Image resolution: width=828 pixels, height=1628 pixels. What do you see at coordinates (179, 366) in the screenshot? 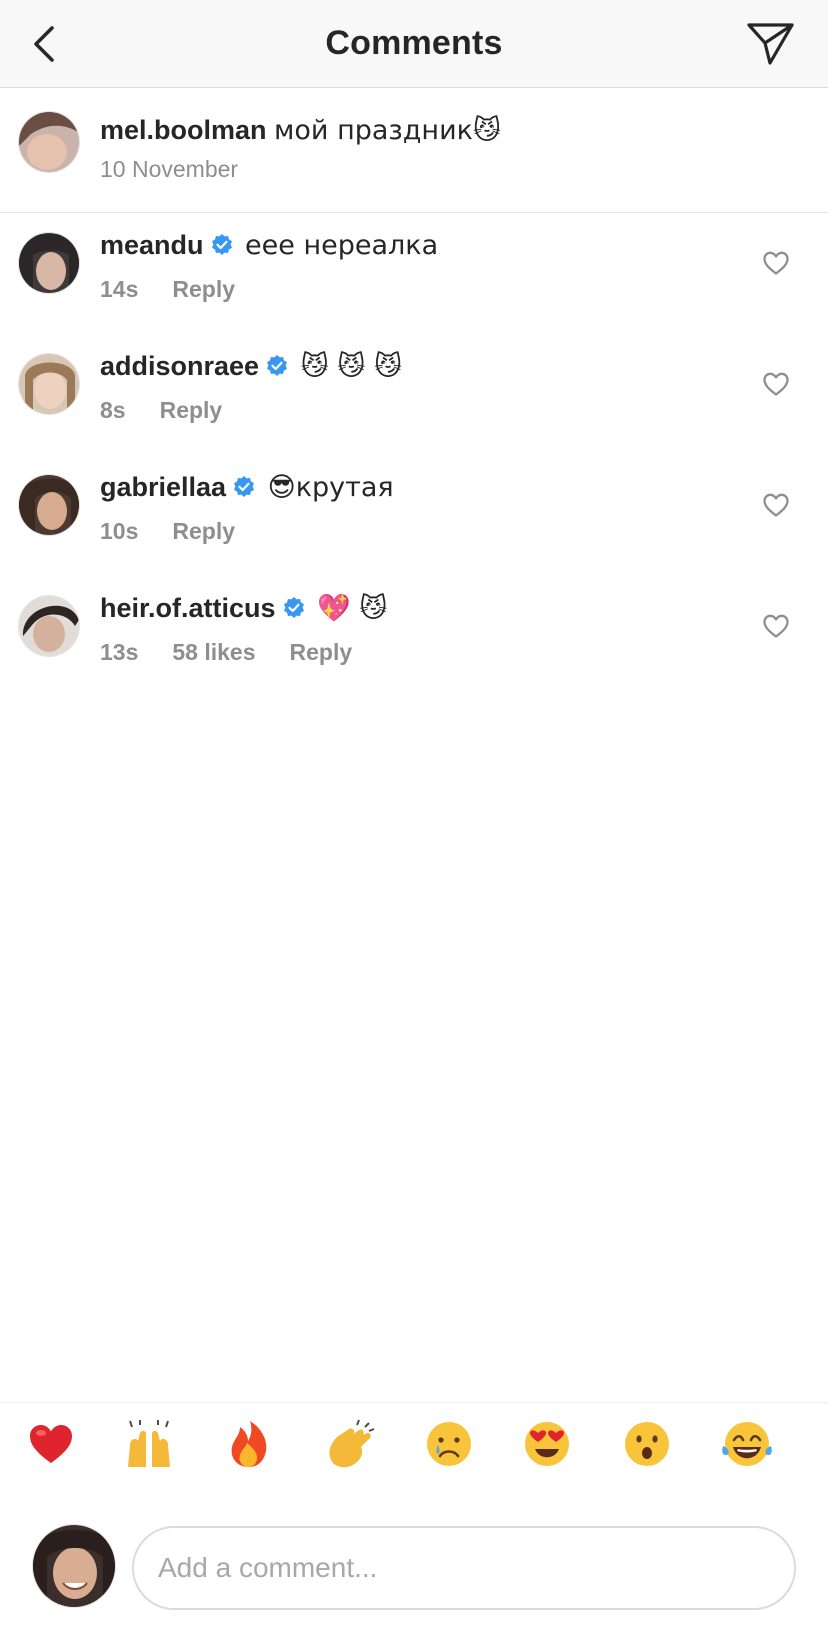
I see `comment-username: addisonraee` at bounding box center [179, 366].